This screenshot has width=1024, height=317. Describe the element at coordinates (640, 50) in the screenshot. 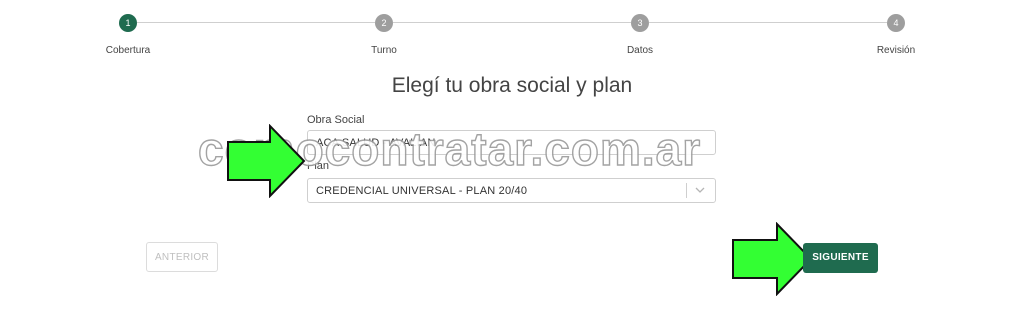

I see `step-3-label: Datos` at that location.